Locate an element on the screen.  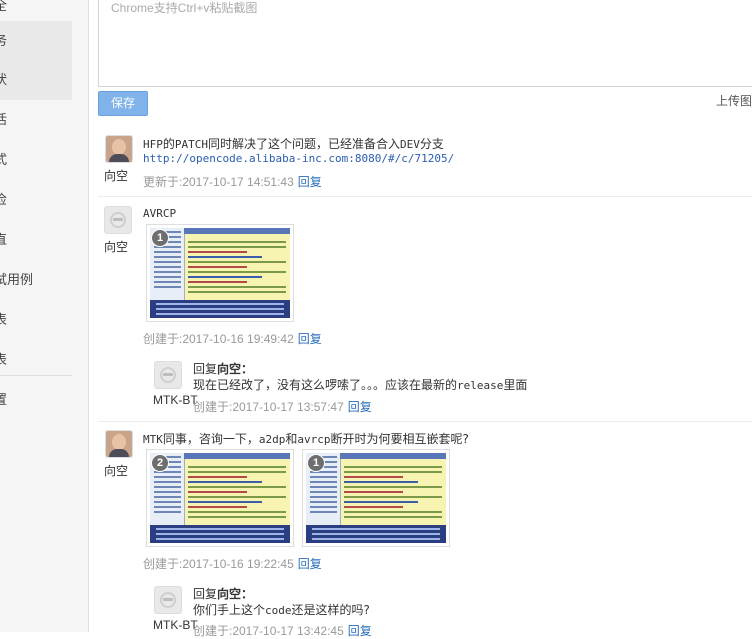
sidebar-item: 直 is located at coordinates (36, 240).